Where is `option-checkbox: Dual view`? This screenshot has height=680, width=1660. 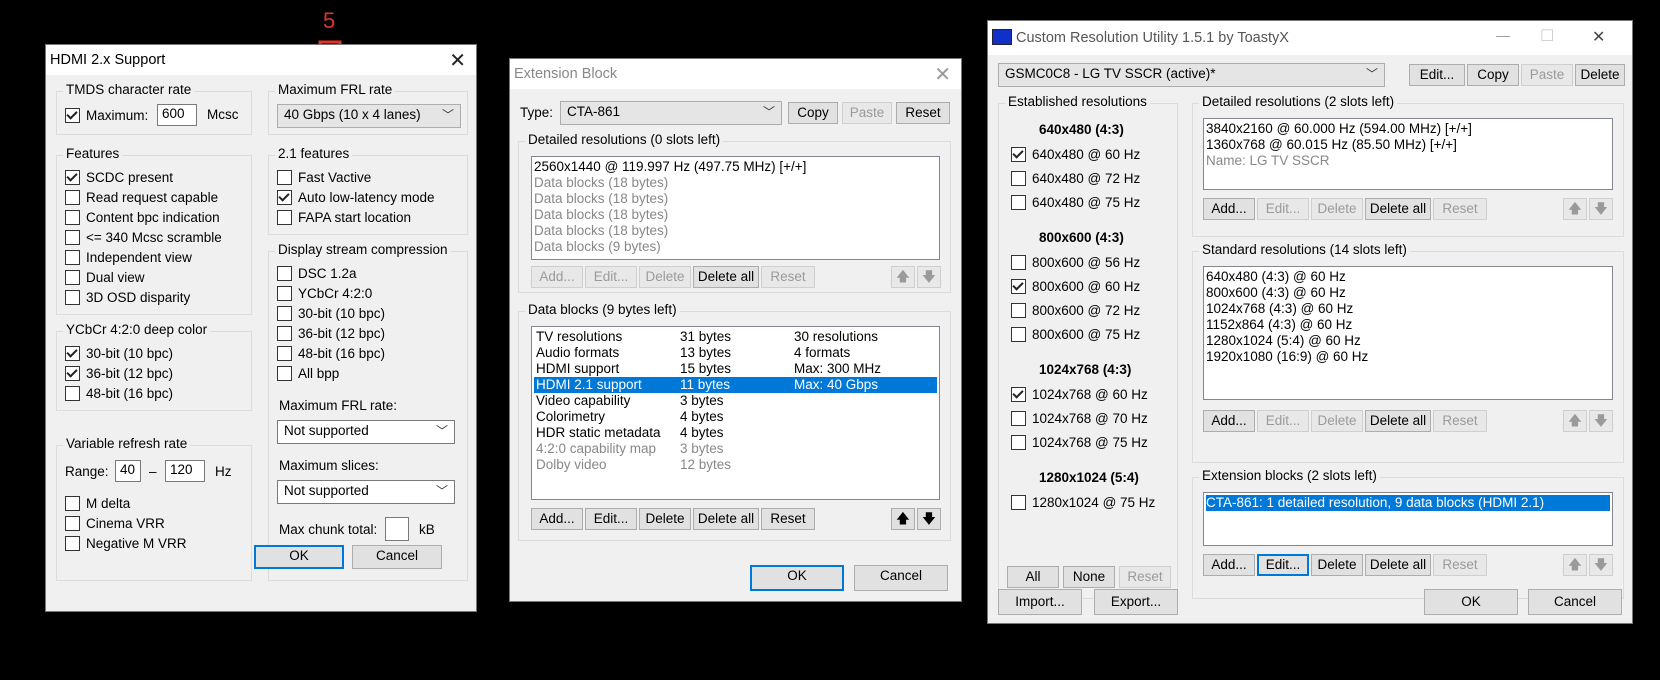
option-checkbox: Dual view is located at coordinates (105, 277).